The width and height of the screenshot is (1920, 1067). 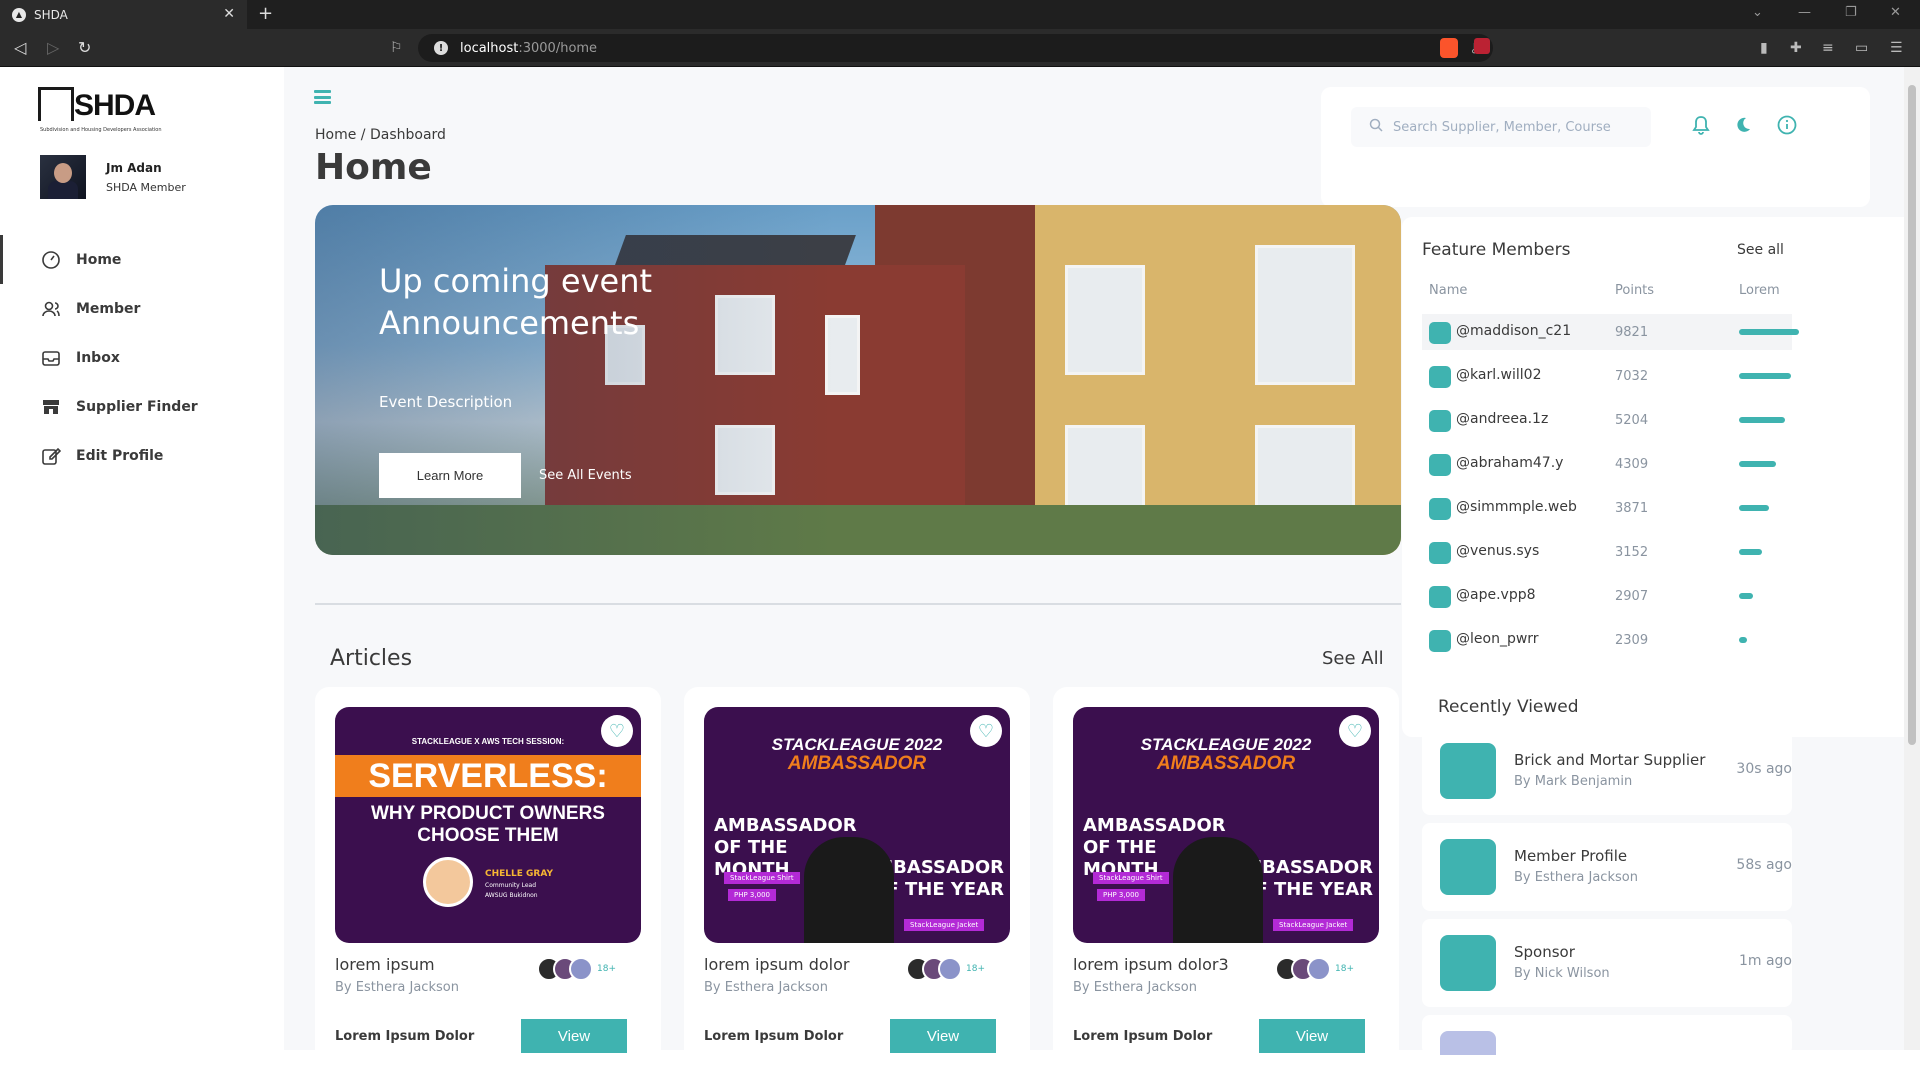 I want to click on column-header-points: Points, so click(x=1635, y=290).